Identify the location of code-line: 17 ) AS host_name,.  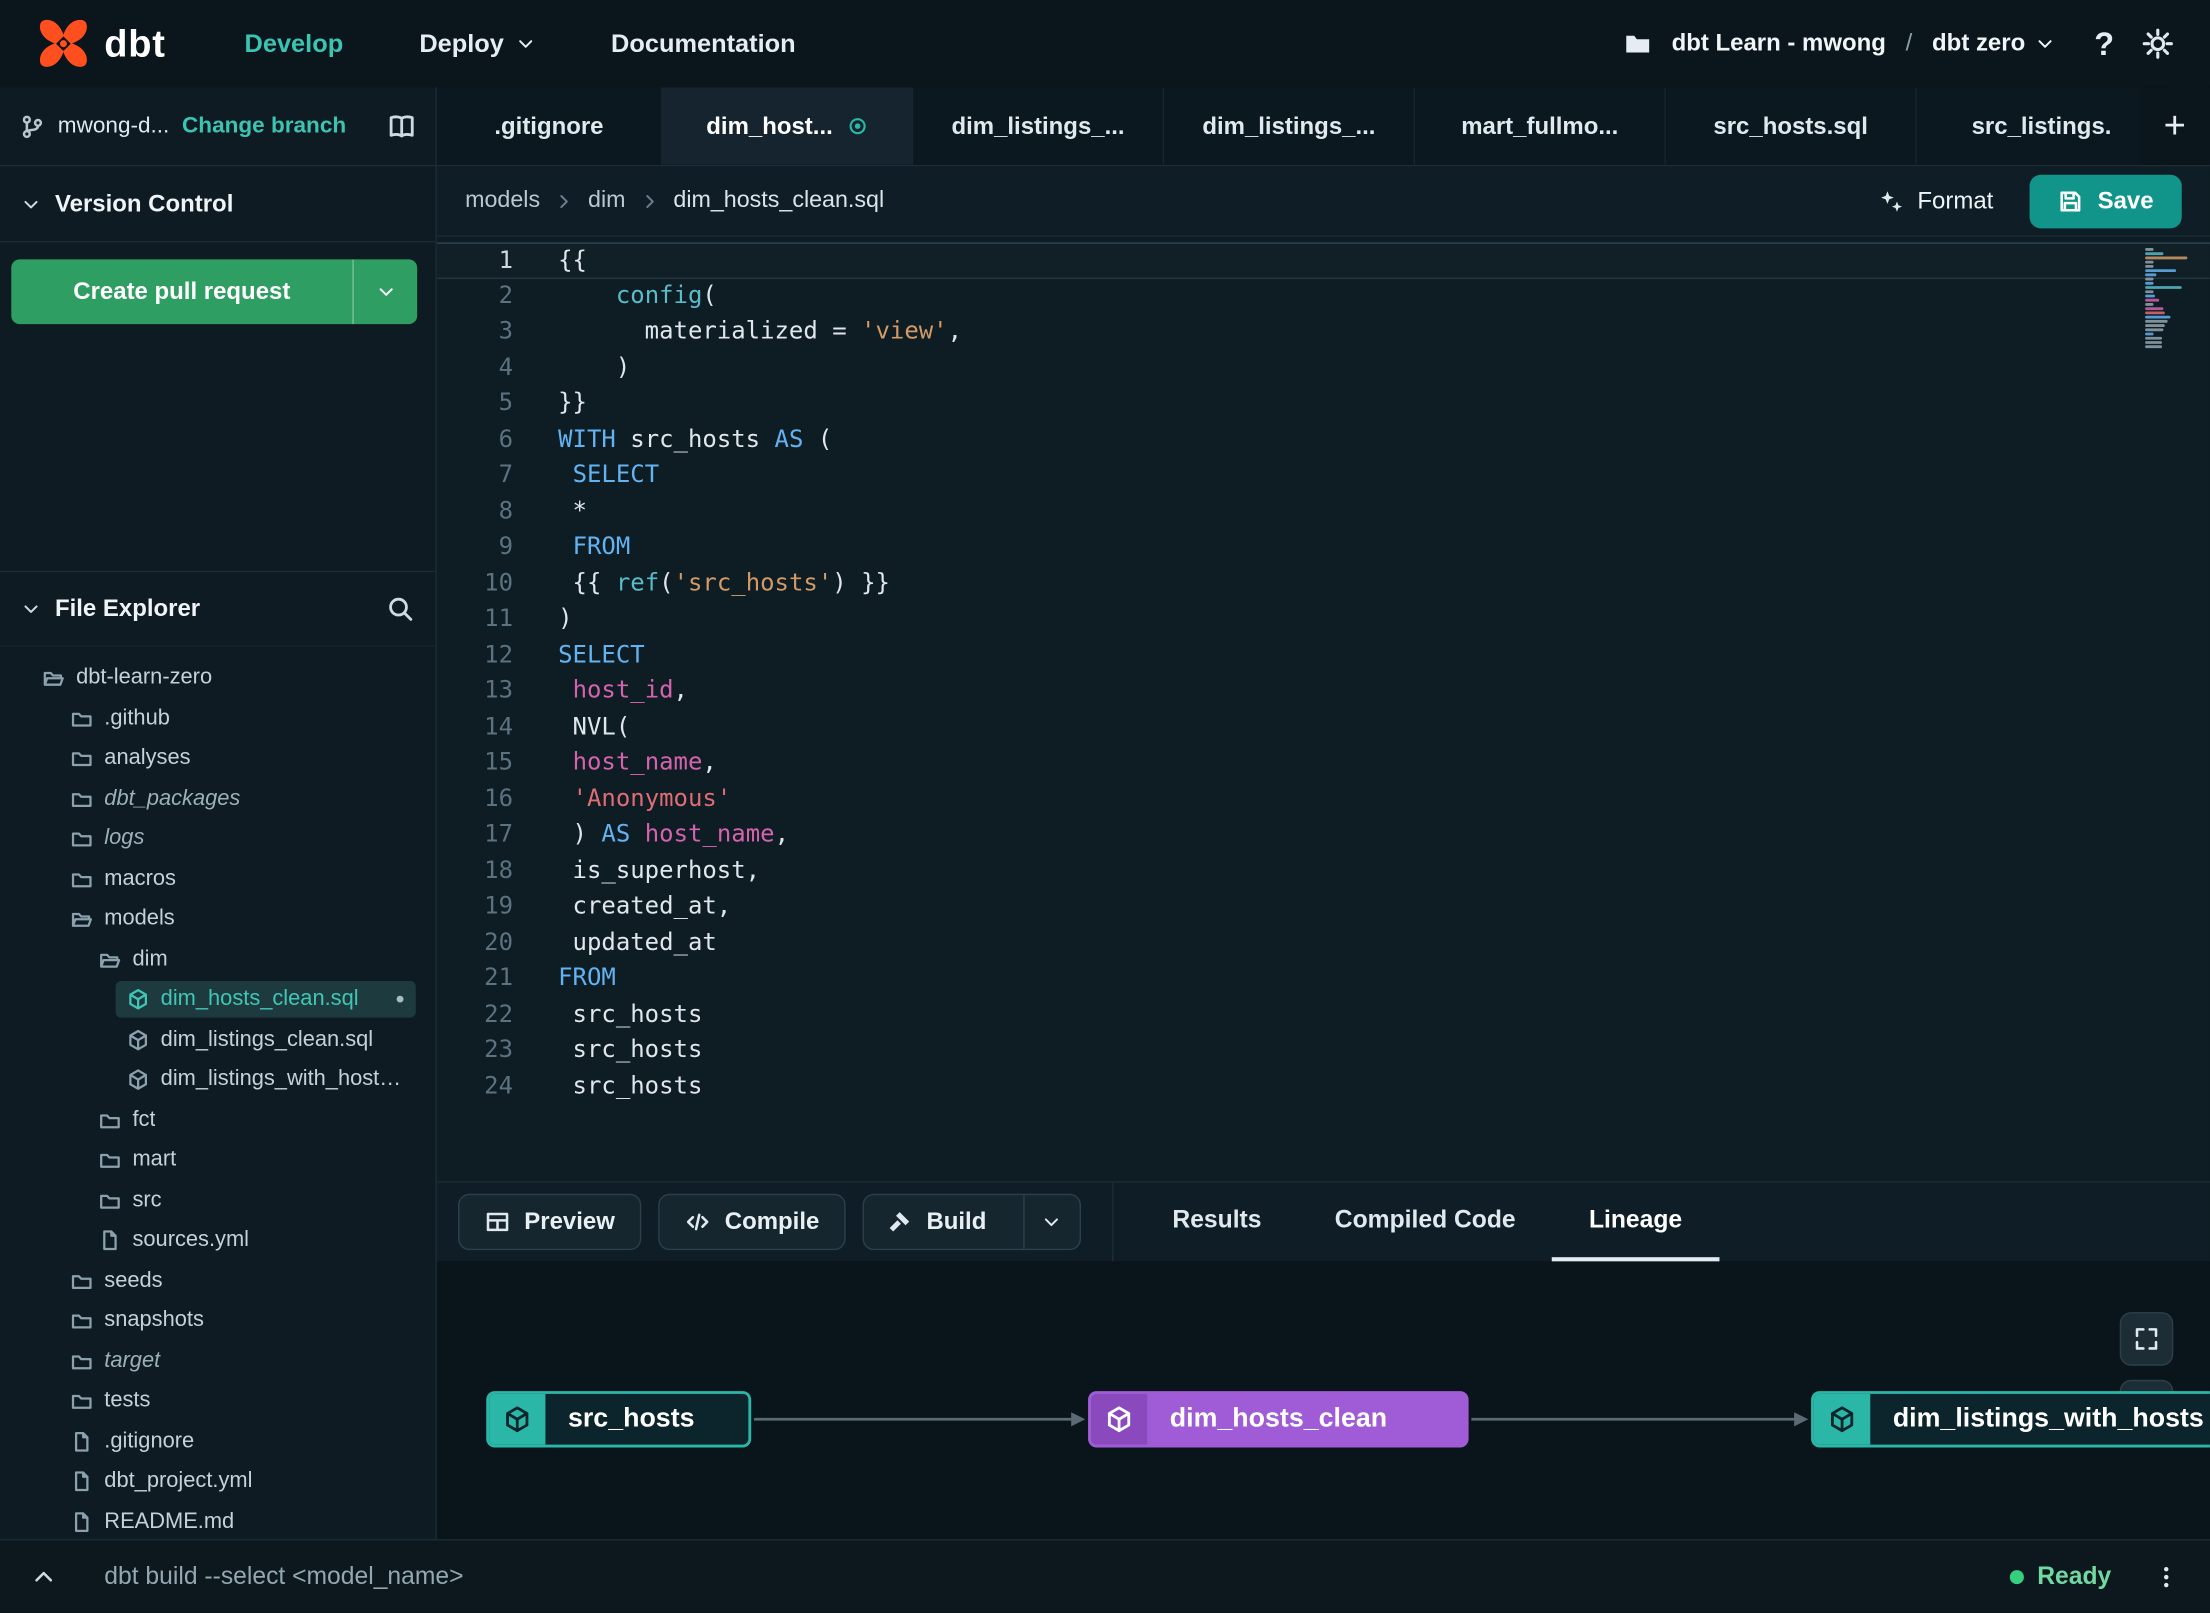
(1323, 835).